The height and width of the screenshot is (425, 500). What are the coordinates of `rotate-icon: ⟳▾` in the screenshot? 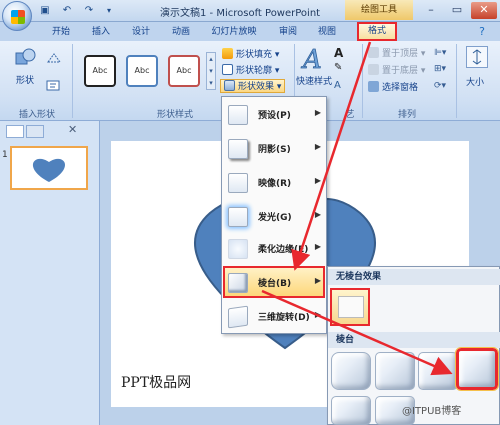 It's located at (442, 87).